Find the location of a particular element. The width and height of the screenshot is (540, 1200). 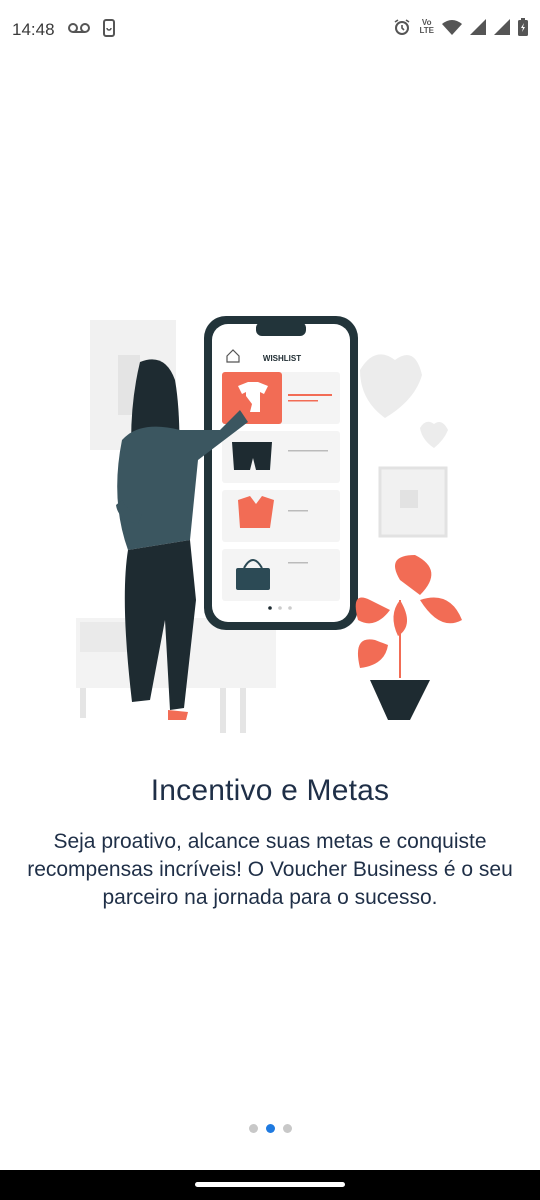

home-gesture-handle is located at coordinates (270, 1184).